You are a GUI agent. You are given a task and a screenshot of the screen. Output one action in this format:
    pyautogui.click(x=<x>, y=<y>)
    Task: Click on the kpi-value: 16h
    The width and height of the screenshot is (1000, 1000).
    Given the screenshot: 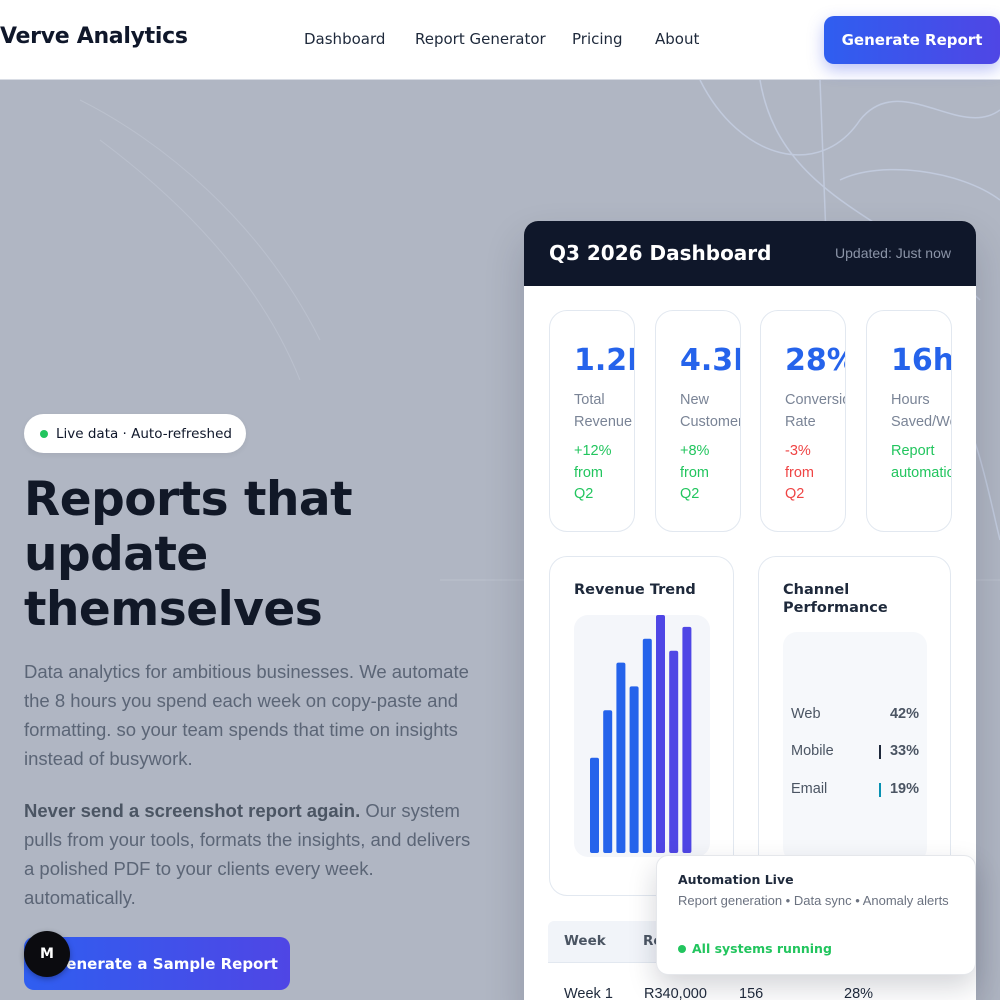 What is the action you would take?
    pyautogui.click(x=921, y=360)
    